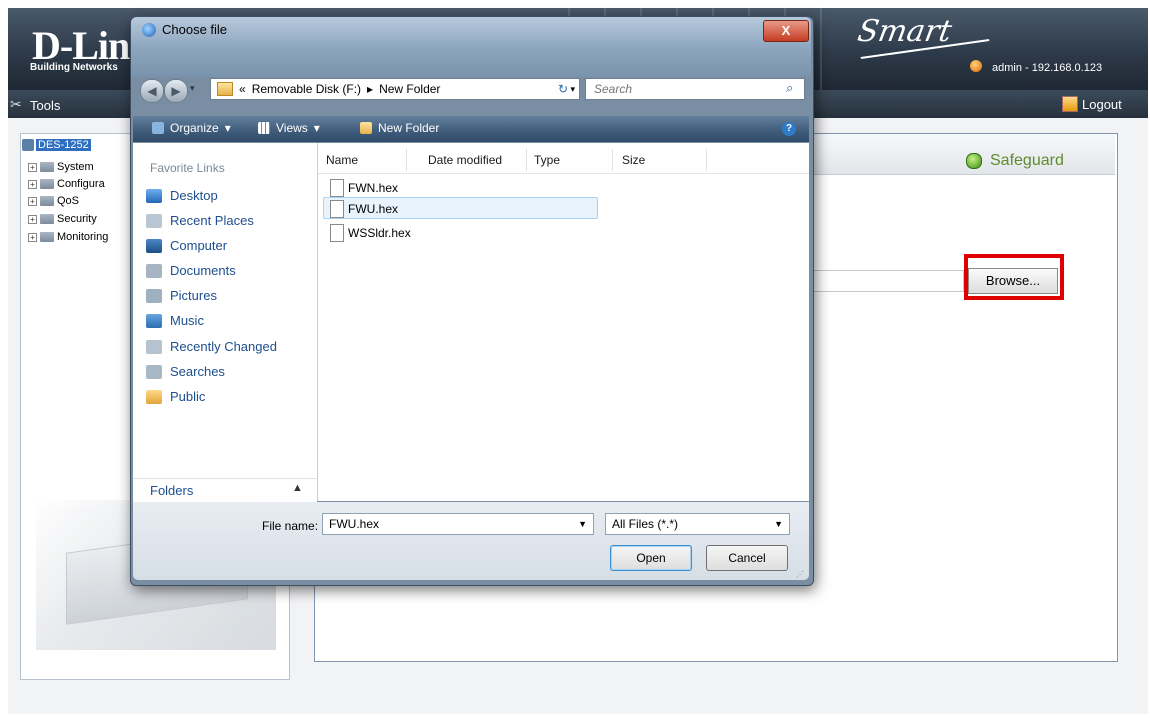 This screenshot has width=1150, height=719. Describe the element at coordinates (81, 184) in the screenshot. I see `tree-item-label: Configura` at that location.